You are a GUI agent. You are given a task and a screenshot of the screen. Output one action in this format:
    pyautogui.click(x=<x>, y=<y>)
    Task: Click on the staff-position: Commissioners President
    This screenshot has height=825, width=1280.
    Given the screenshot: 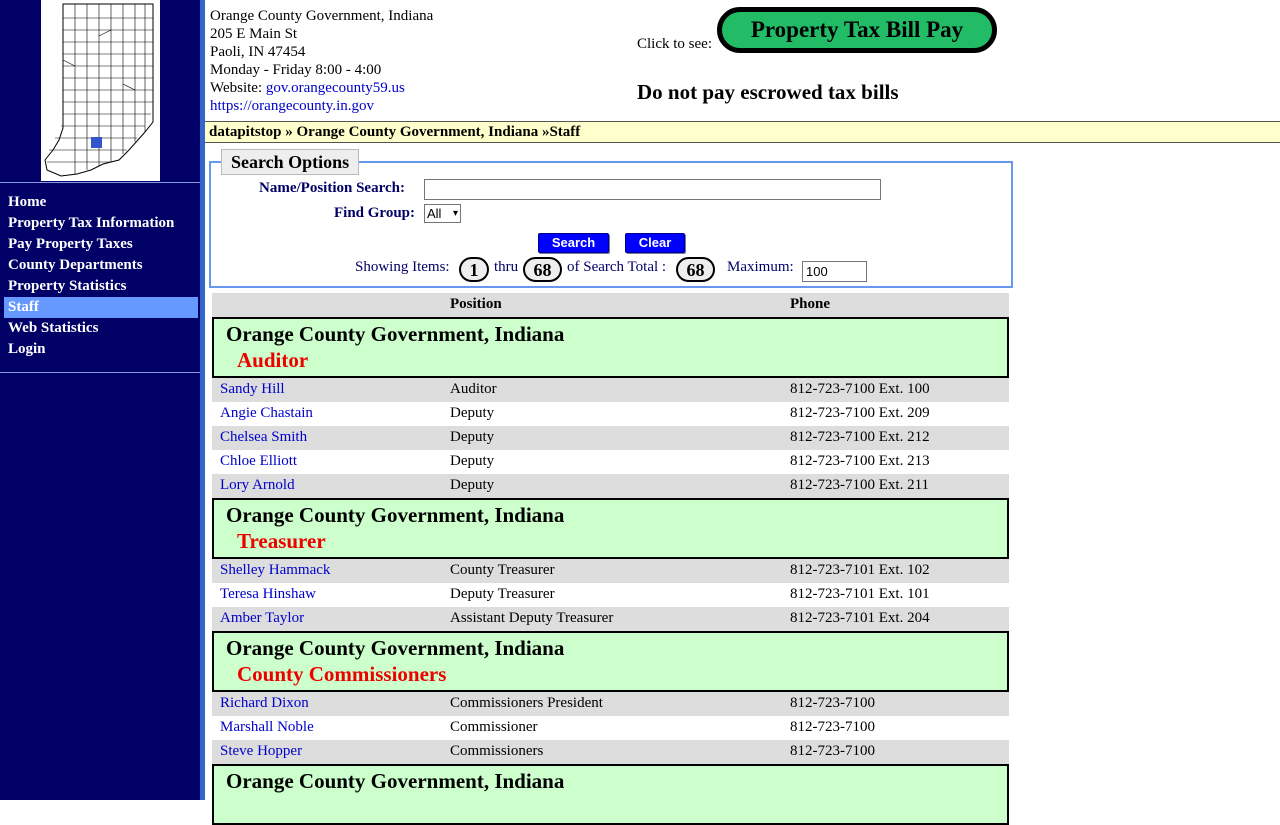 What is the action you would take?
    pyautogui.click(x=526, y=703)
    